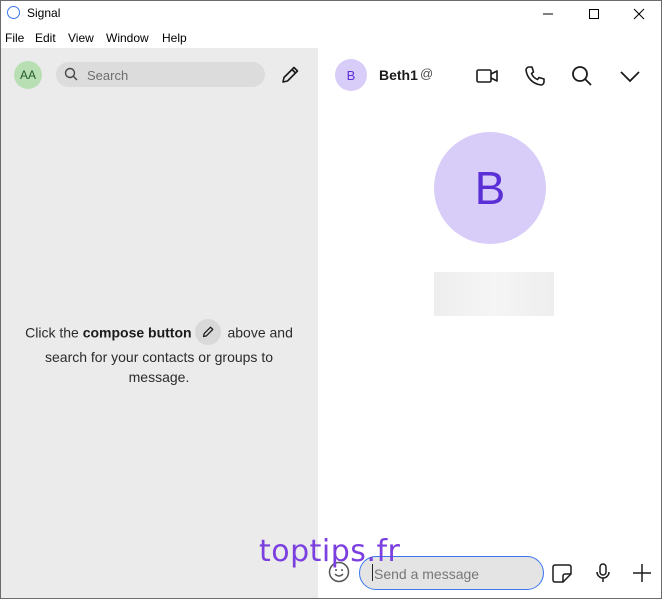  Describe the element at coordinates (45, 38) in the screenshot. I see `menu-edit: Edit` at that location.